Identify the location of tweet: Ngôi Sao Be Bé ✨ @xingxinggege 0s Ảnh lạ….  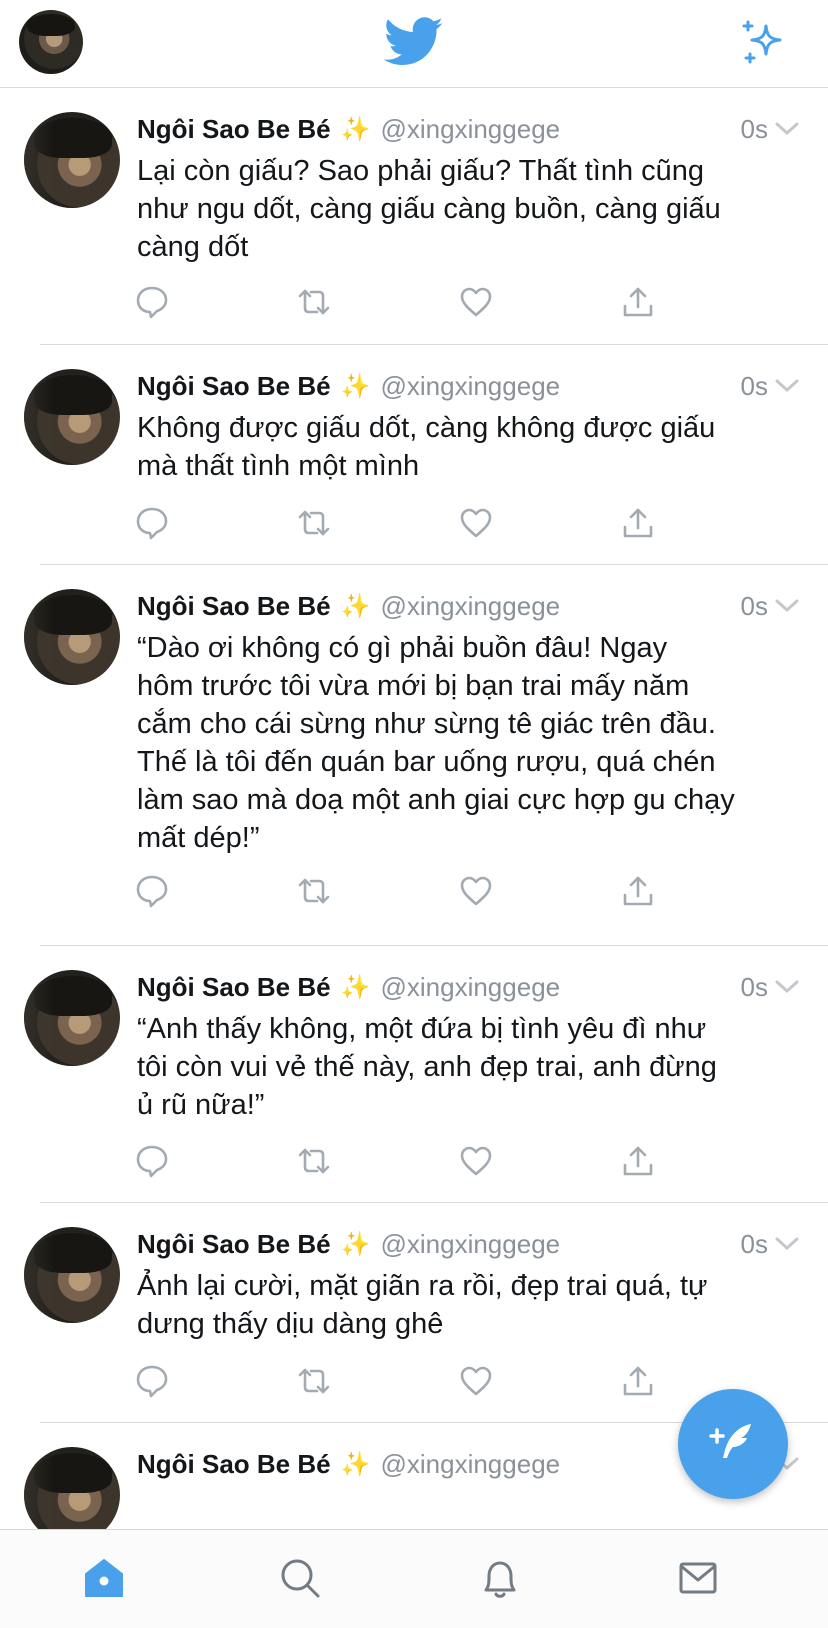
(414, 1313).